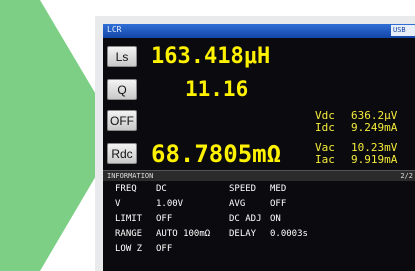 This screenshot has width=415, height=271. I want to click on rdc-value: 68.7805mΩ, so click(216, 154).